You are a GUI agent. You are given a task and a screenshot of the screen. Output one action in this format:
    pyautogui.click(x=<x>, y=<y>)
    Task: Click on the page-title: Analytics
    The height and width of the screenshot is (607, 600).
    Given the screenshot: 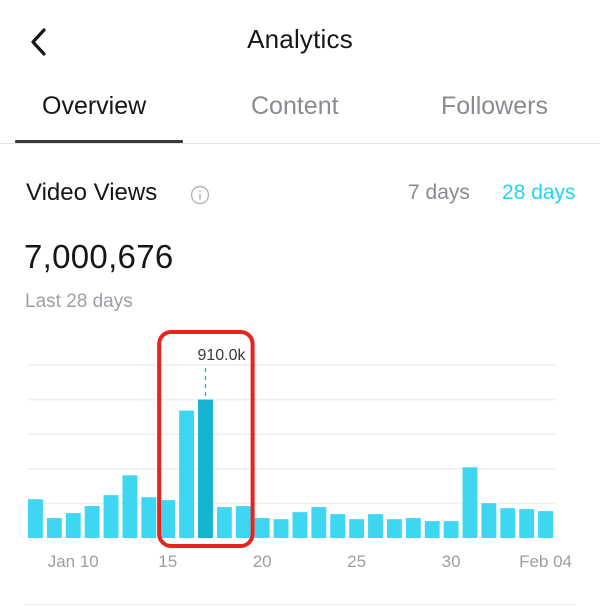 What is the action you would take?
    pyautogui.click(x=300, y=39)
    